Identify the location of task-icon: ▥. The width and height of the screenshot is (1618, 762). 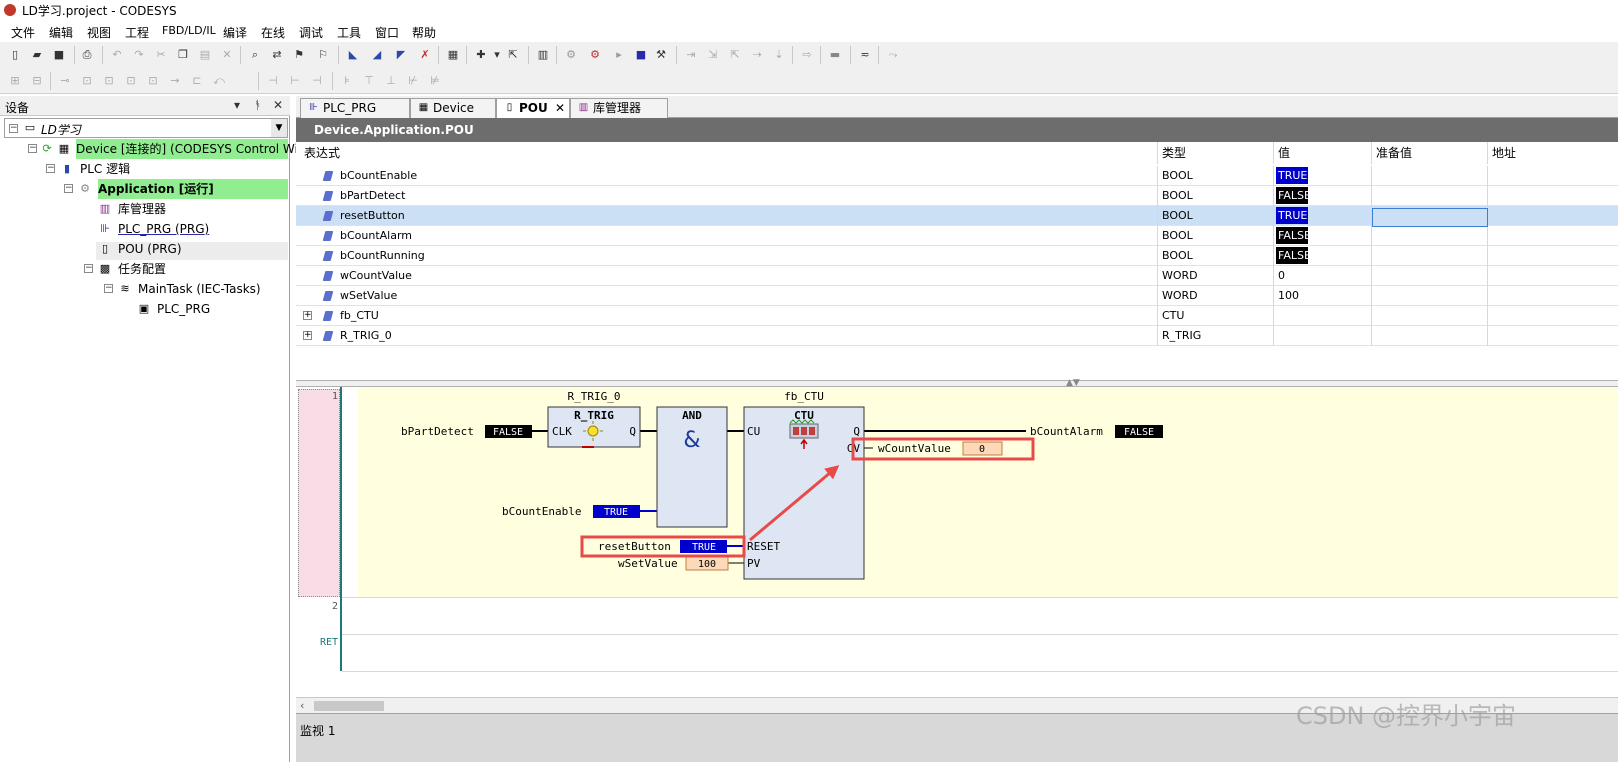
(543, 55).